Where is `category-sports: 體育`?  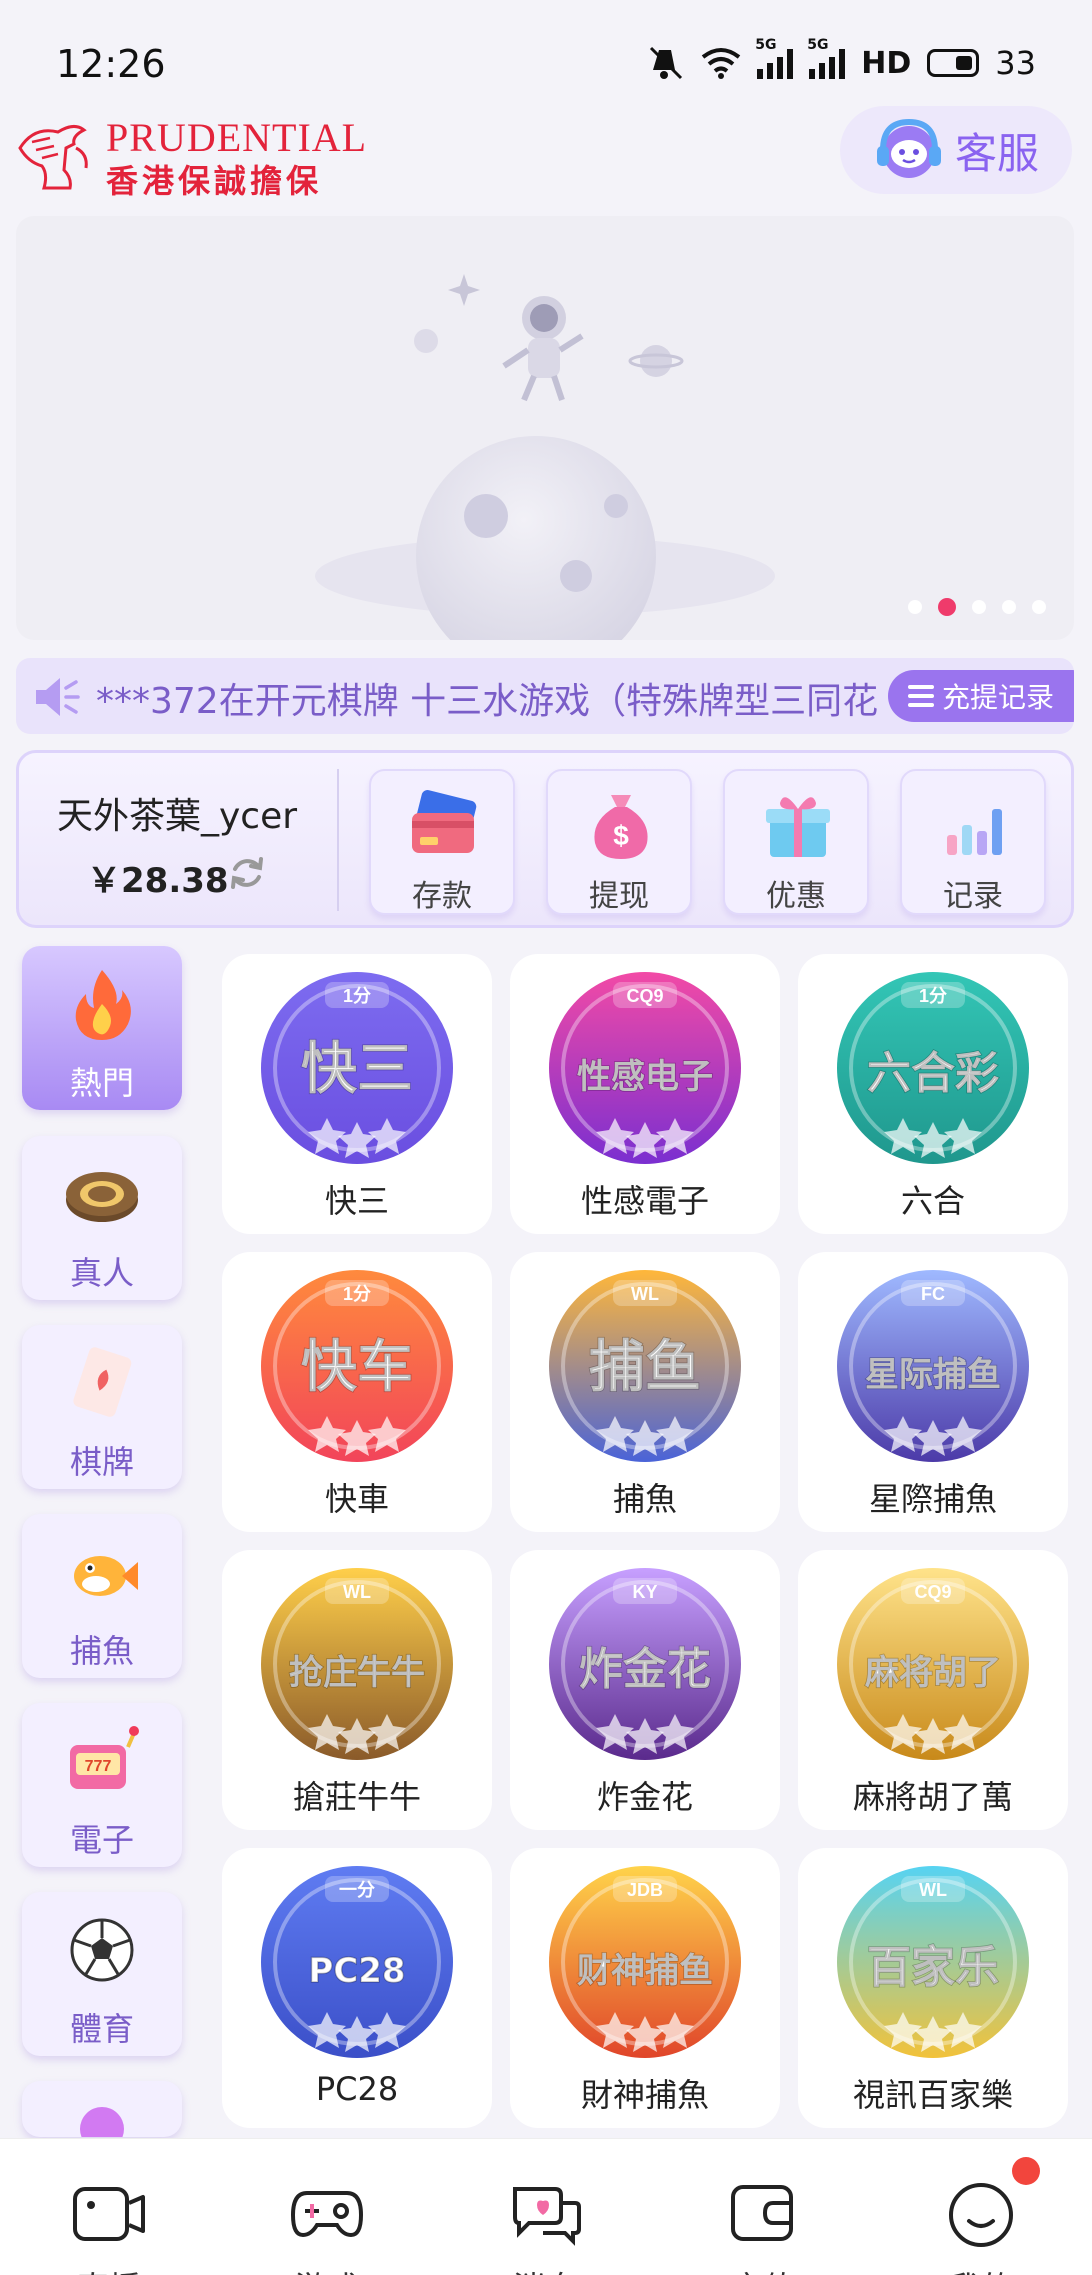 category-sports: 體育 is located at coordinates (102, 1974).